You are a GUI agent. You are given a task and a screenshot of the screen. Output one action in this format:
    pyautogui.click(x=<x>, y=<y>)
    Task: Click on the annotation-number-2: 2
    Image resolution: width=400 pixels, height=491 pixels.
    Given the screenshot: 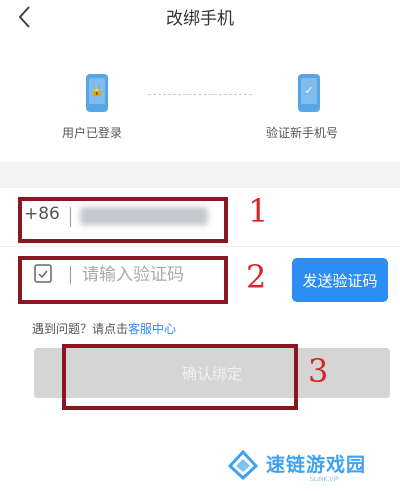 What is the action you would take?
    pyautogui.click(x=256, y=277)
    